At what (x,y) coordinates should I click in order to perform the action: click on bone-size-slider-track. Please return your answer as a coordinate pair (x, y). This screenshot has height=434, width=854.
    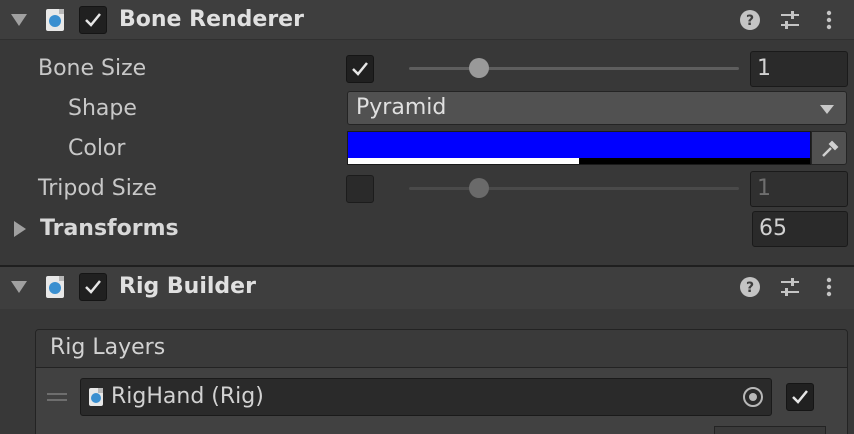
    Looking at the image, I should click on (574, 68).